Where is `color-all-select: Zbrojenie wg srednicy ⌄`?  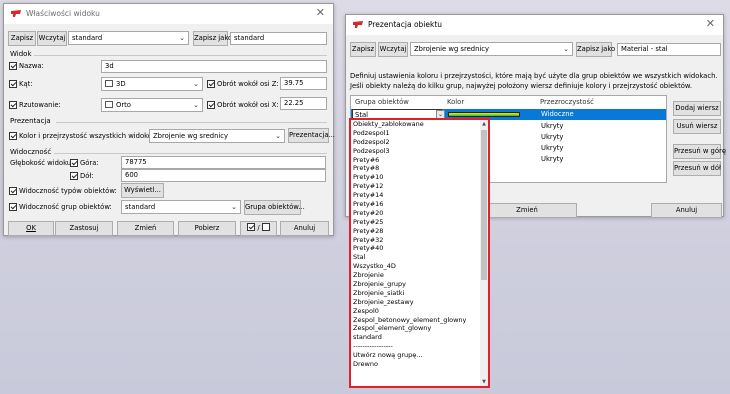 color-all-select: Zbrojenie wg srednicy ⌄ is located at coordinates (217, 136).